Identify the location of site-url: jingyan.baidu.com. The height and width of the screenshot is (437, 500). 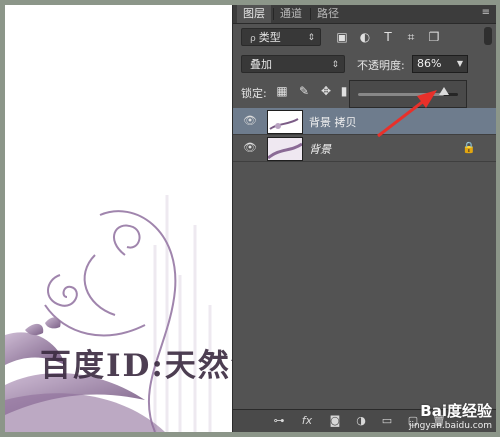
(450, 426).